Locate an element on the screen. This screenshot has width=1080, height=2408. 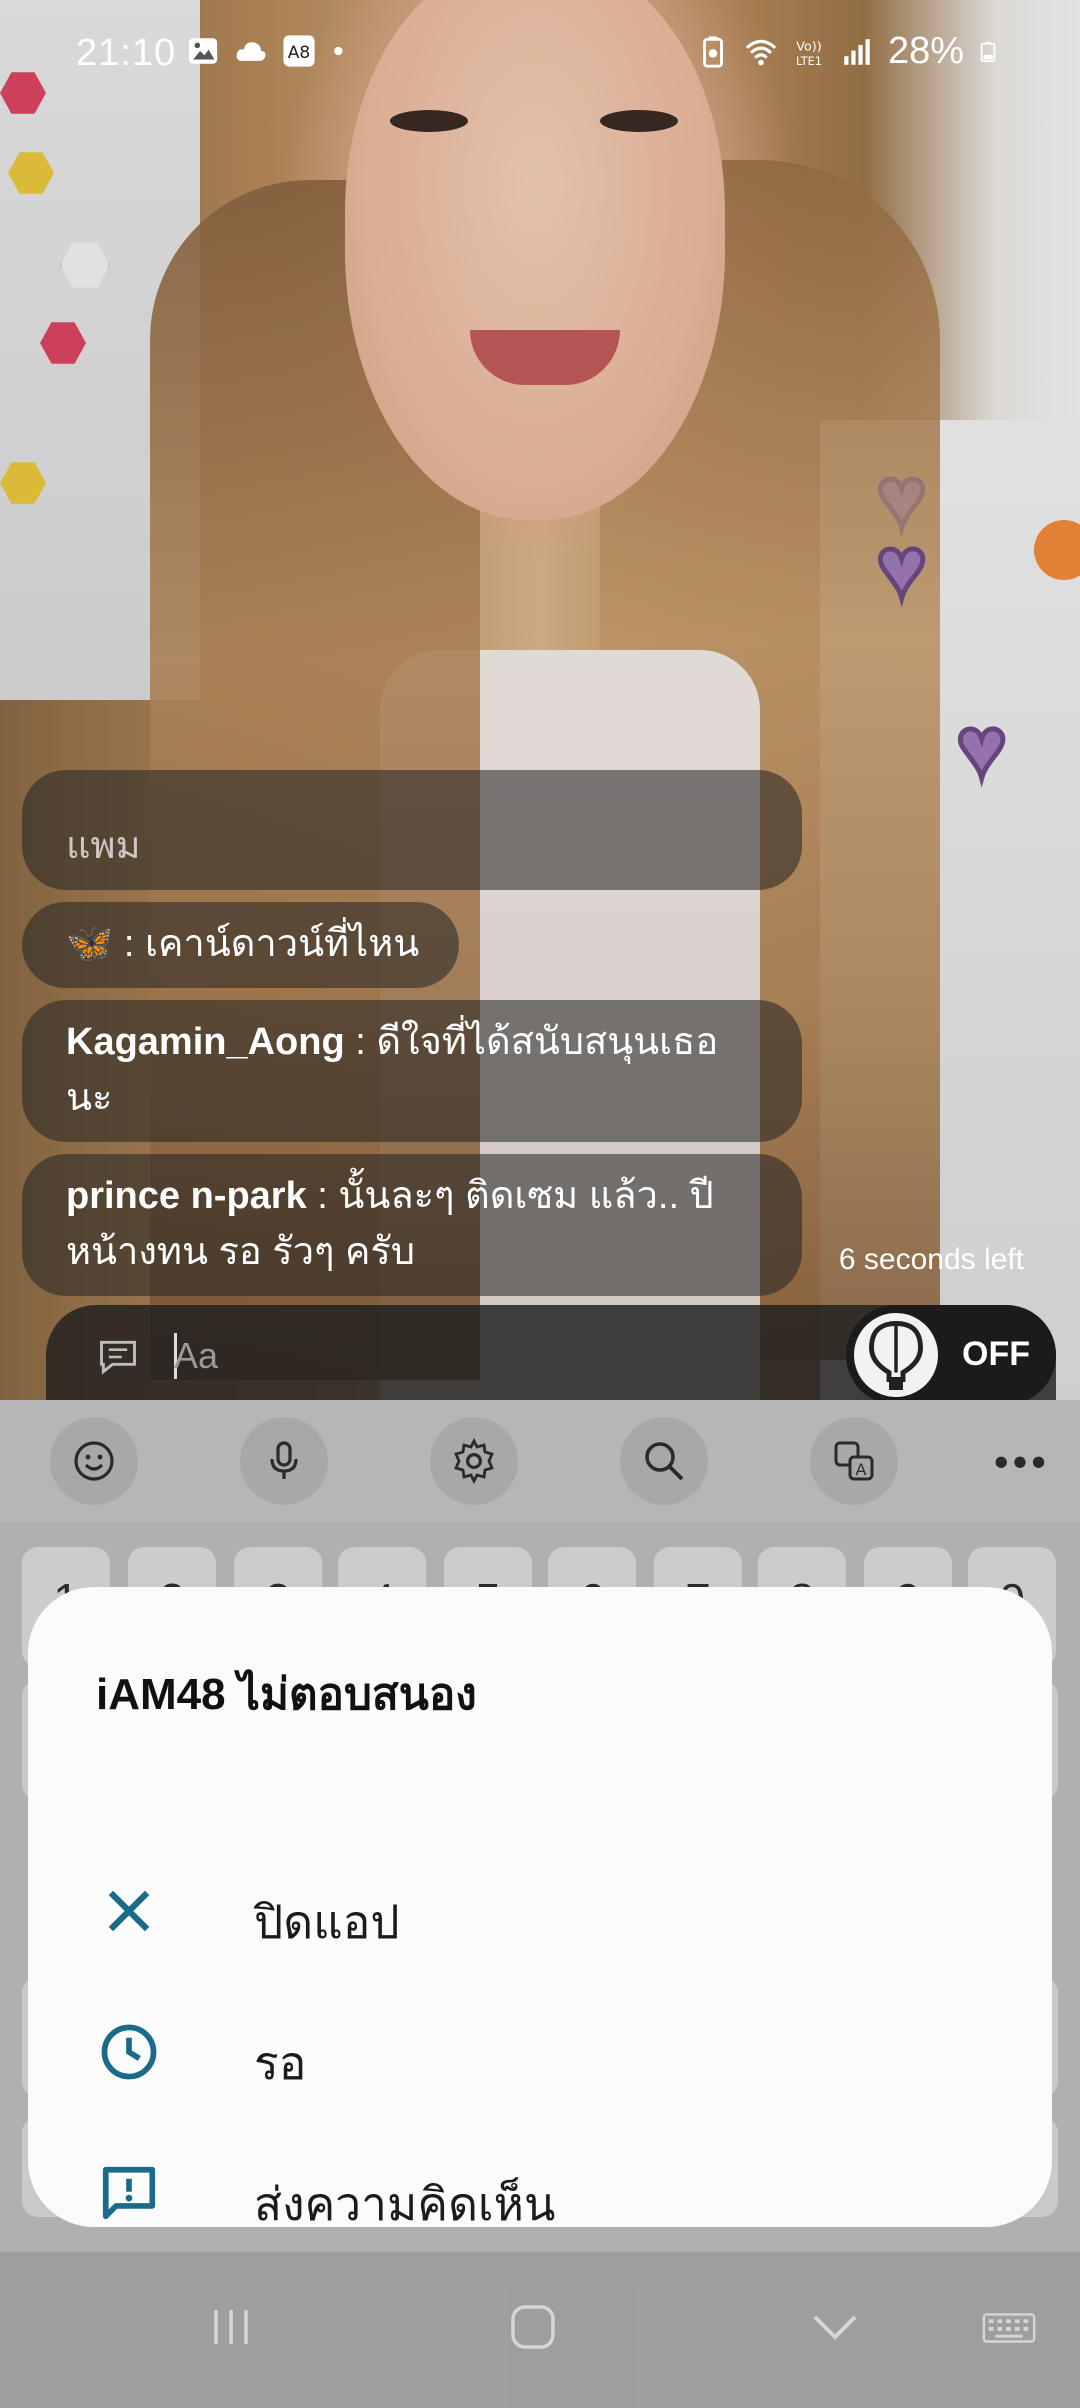
svg-text: A8 is located at coordinates (299, 53).